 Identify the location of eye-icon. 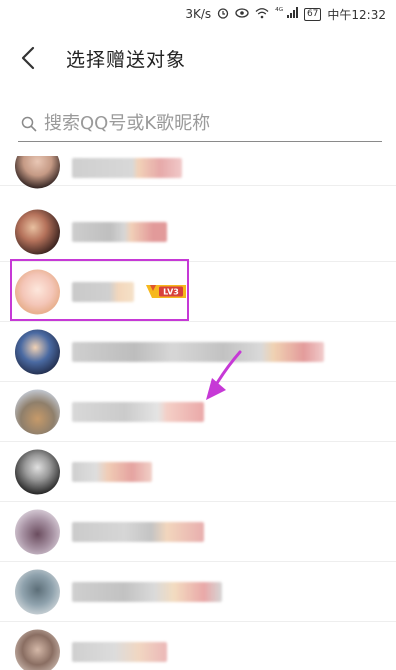
(242, 14).